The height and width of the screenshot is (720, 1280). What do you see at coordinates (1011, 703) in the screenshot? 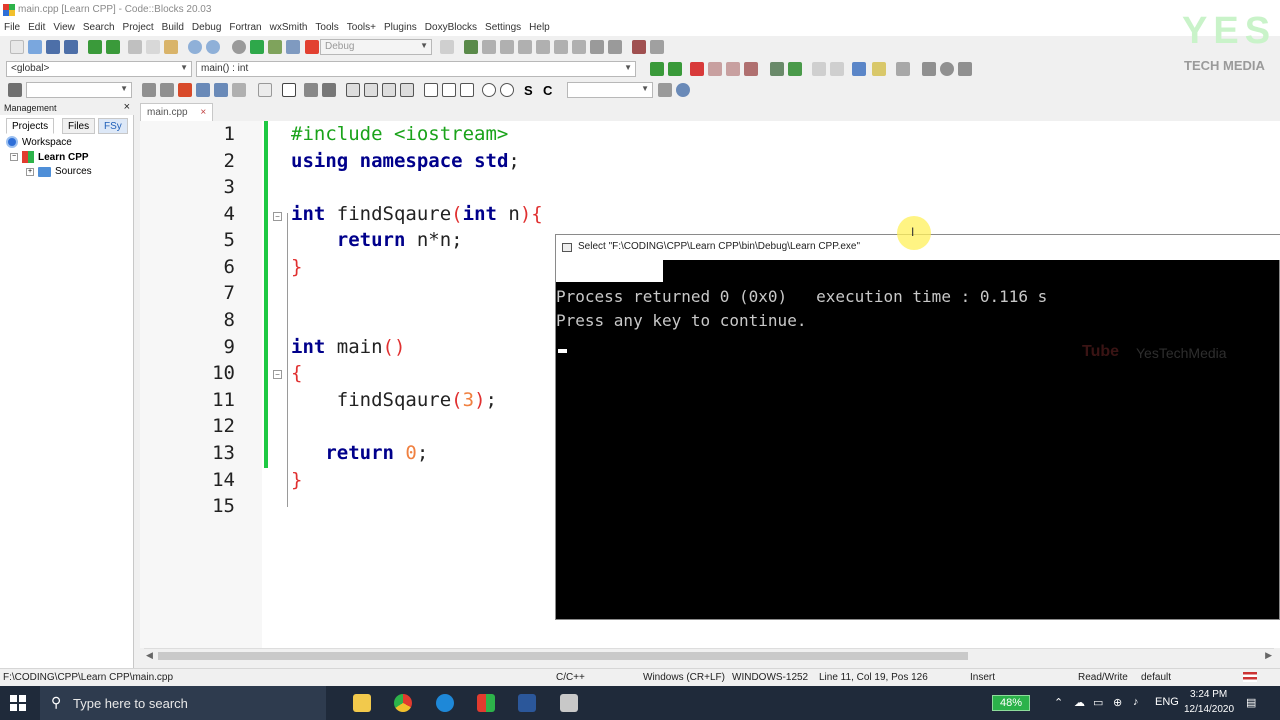
I see `battery-indicator: 48%` at bounding box center [1011, 703].